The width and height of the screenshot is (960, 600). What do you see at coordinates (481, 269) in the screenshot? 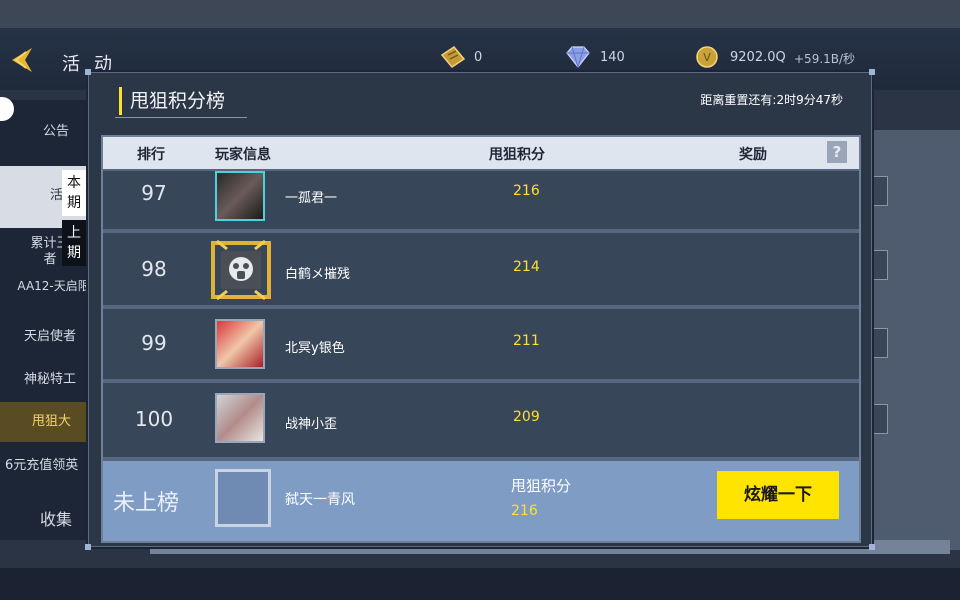
I see `table-row: 98 白鹤メ摧残 214` at bounding box center [481, 269].